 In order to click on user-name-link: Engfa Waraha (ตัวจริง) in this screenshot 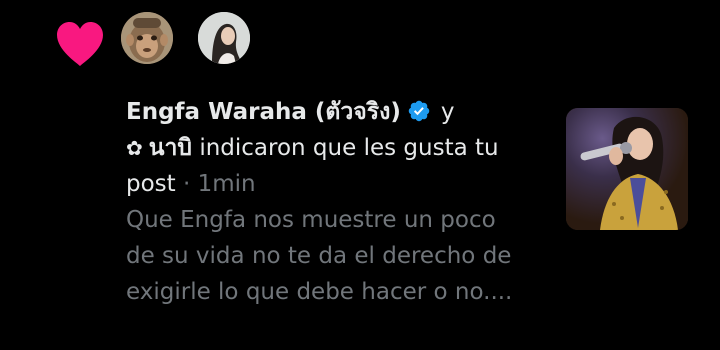, I will do `click(263, 112)`.